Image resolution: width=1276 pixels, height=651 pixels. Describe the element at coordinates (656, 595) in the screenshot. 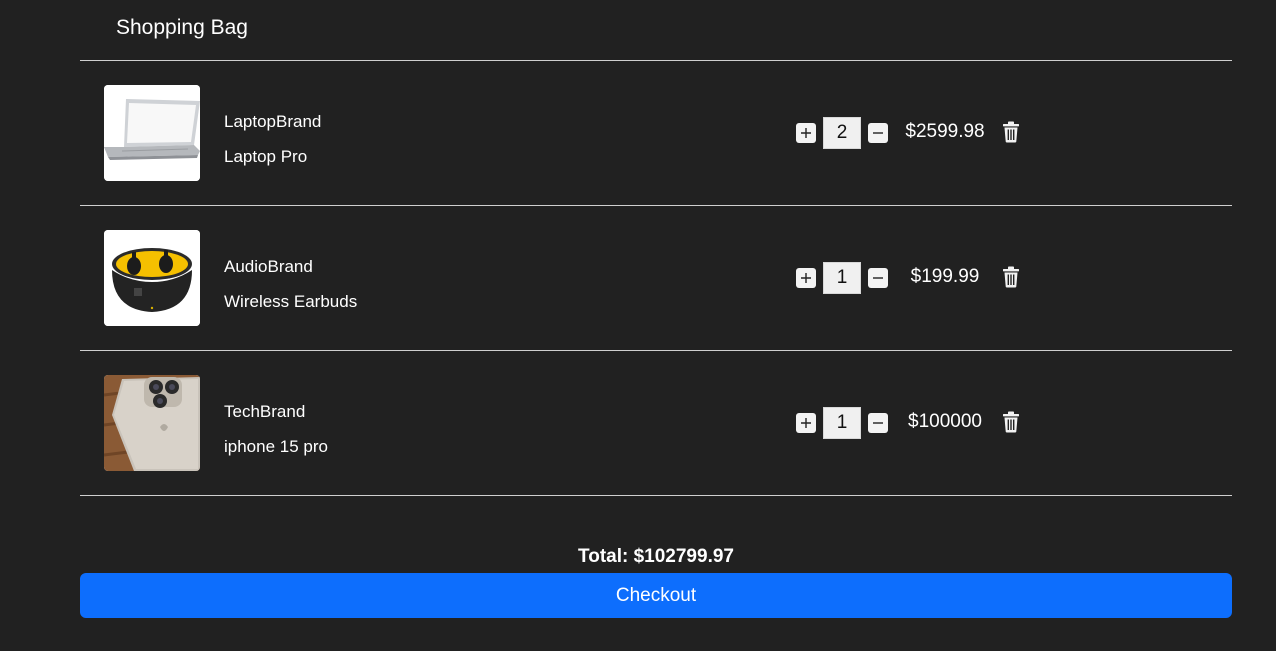

I see `checkout-button: Checkout` at that location.